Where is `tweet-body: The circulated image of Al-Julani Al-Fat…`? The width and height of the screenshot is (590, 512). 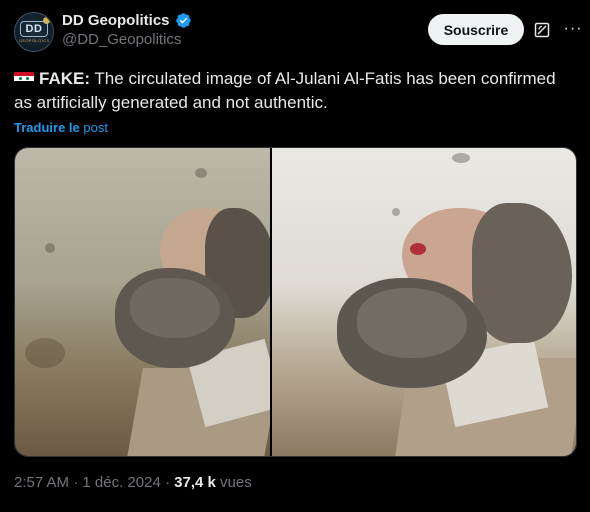
tweet-body: The circulated image of Al-Julani Al-Fat… is located at coordinates (285, 90).